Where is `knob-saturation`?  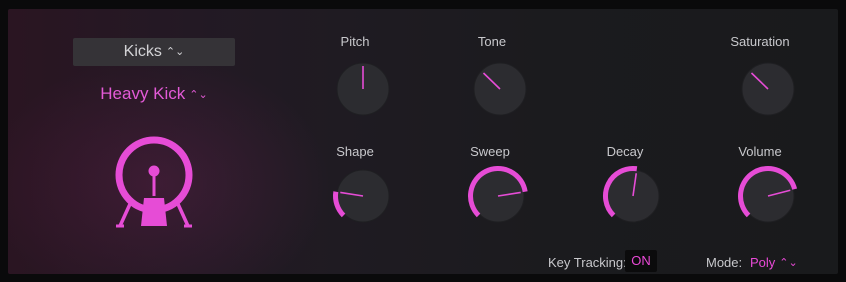
knob-saturation is located at coordinates (768, 89).